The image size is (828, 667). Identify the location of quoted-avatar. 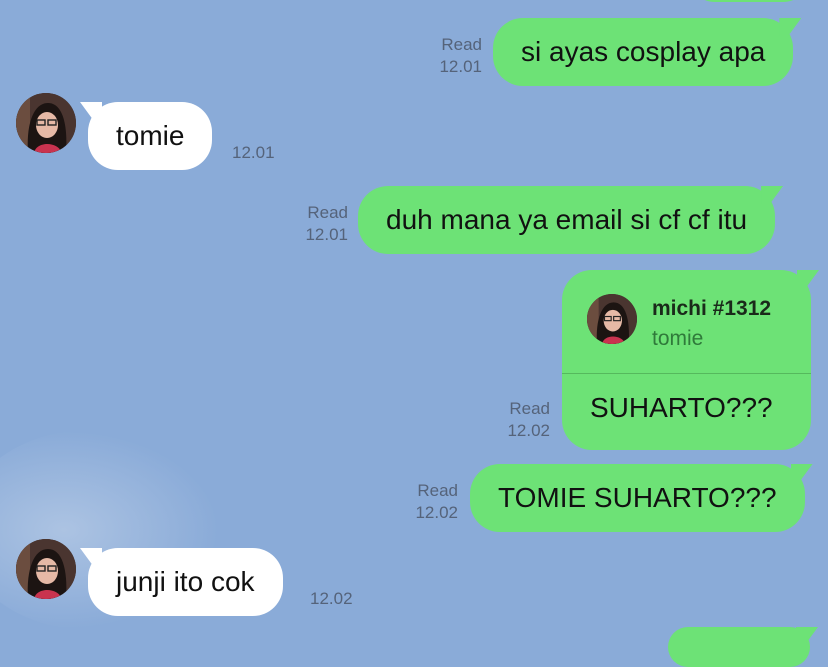
(612, 319).